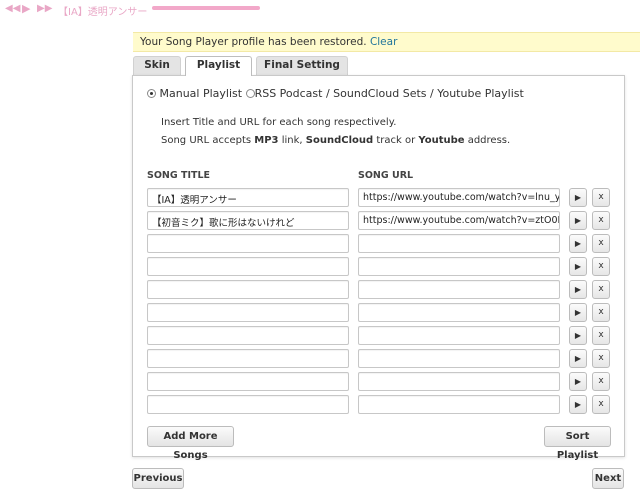  I want to click on song-title-input: 【初音ミク】歌に形はないけれど, so click(248, 220).